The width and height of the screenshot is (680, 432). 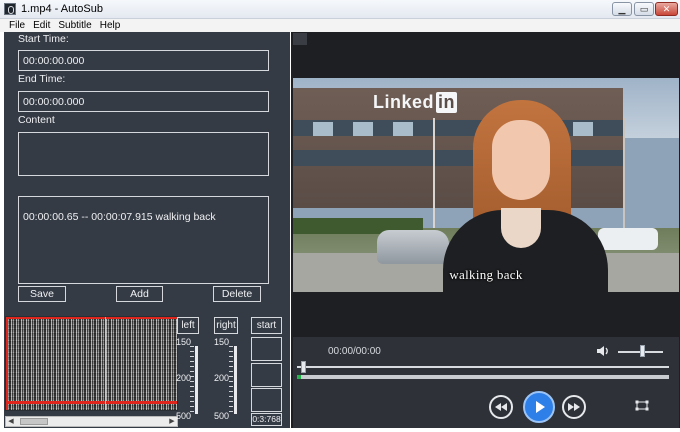 I want to click on building-logo: Linked in, so click(x=415, y=102).